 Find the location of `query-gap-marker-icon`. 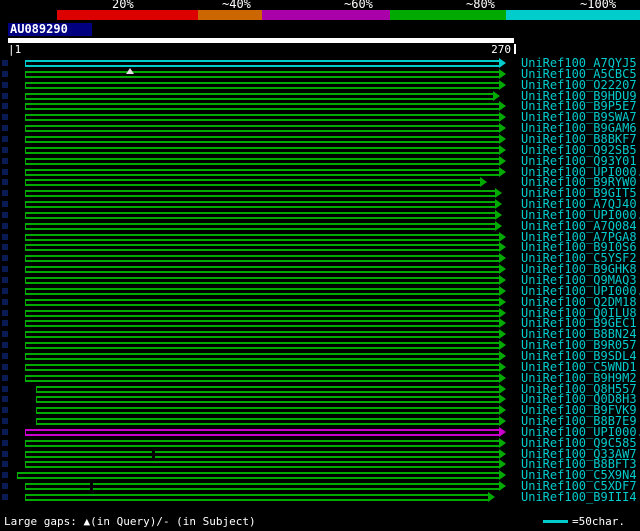

query-gap-marker-icon is located at coordinates (130, 70).